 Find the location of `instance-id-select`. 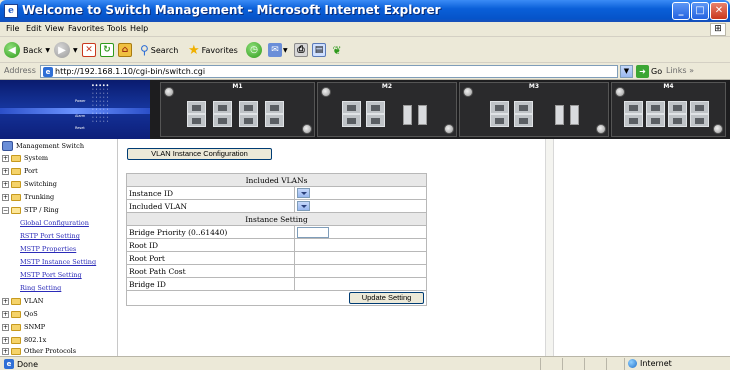

instance-id-select is located at coordinates (303, 193).